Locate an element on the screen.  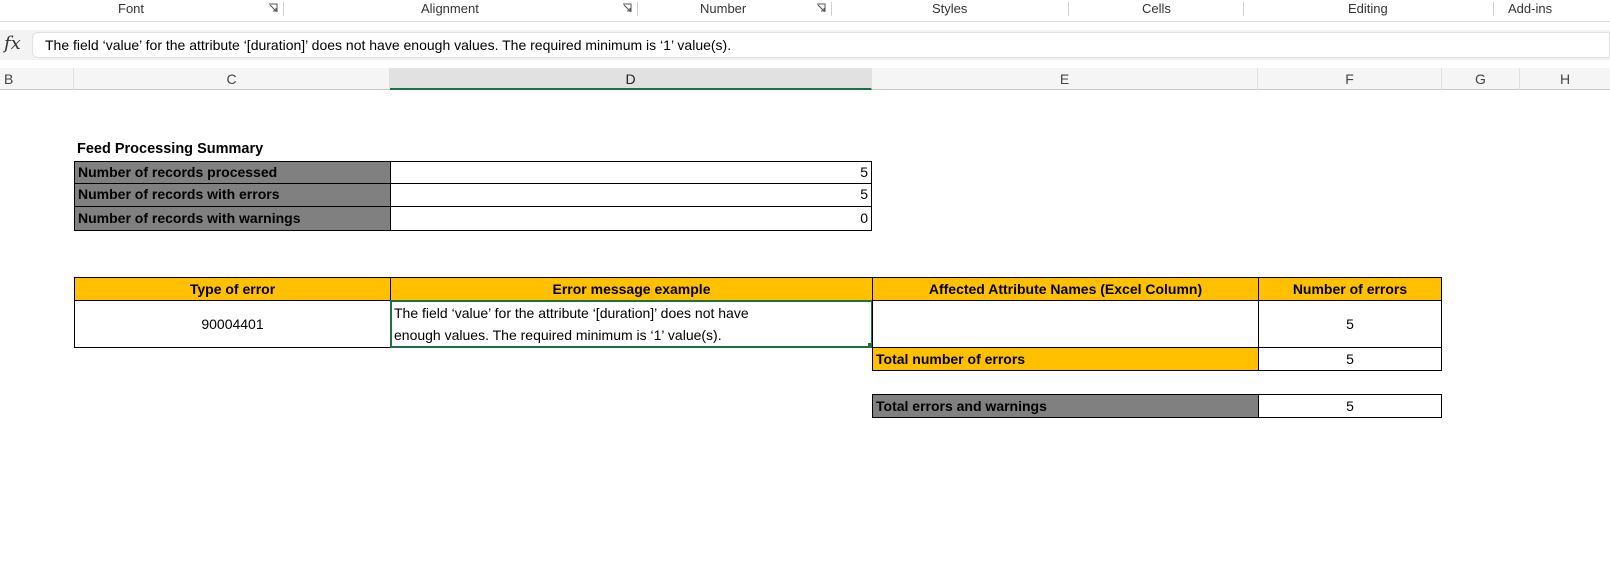
summary-value-errors: 5 is located at coordinates (631, 195).